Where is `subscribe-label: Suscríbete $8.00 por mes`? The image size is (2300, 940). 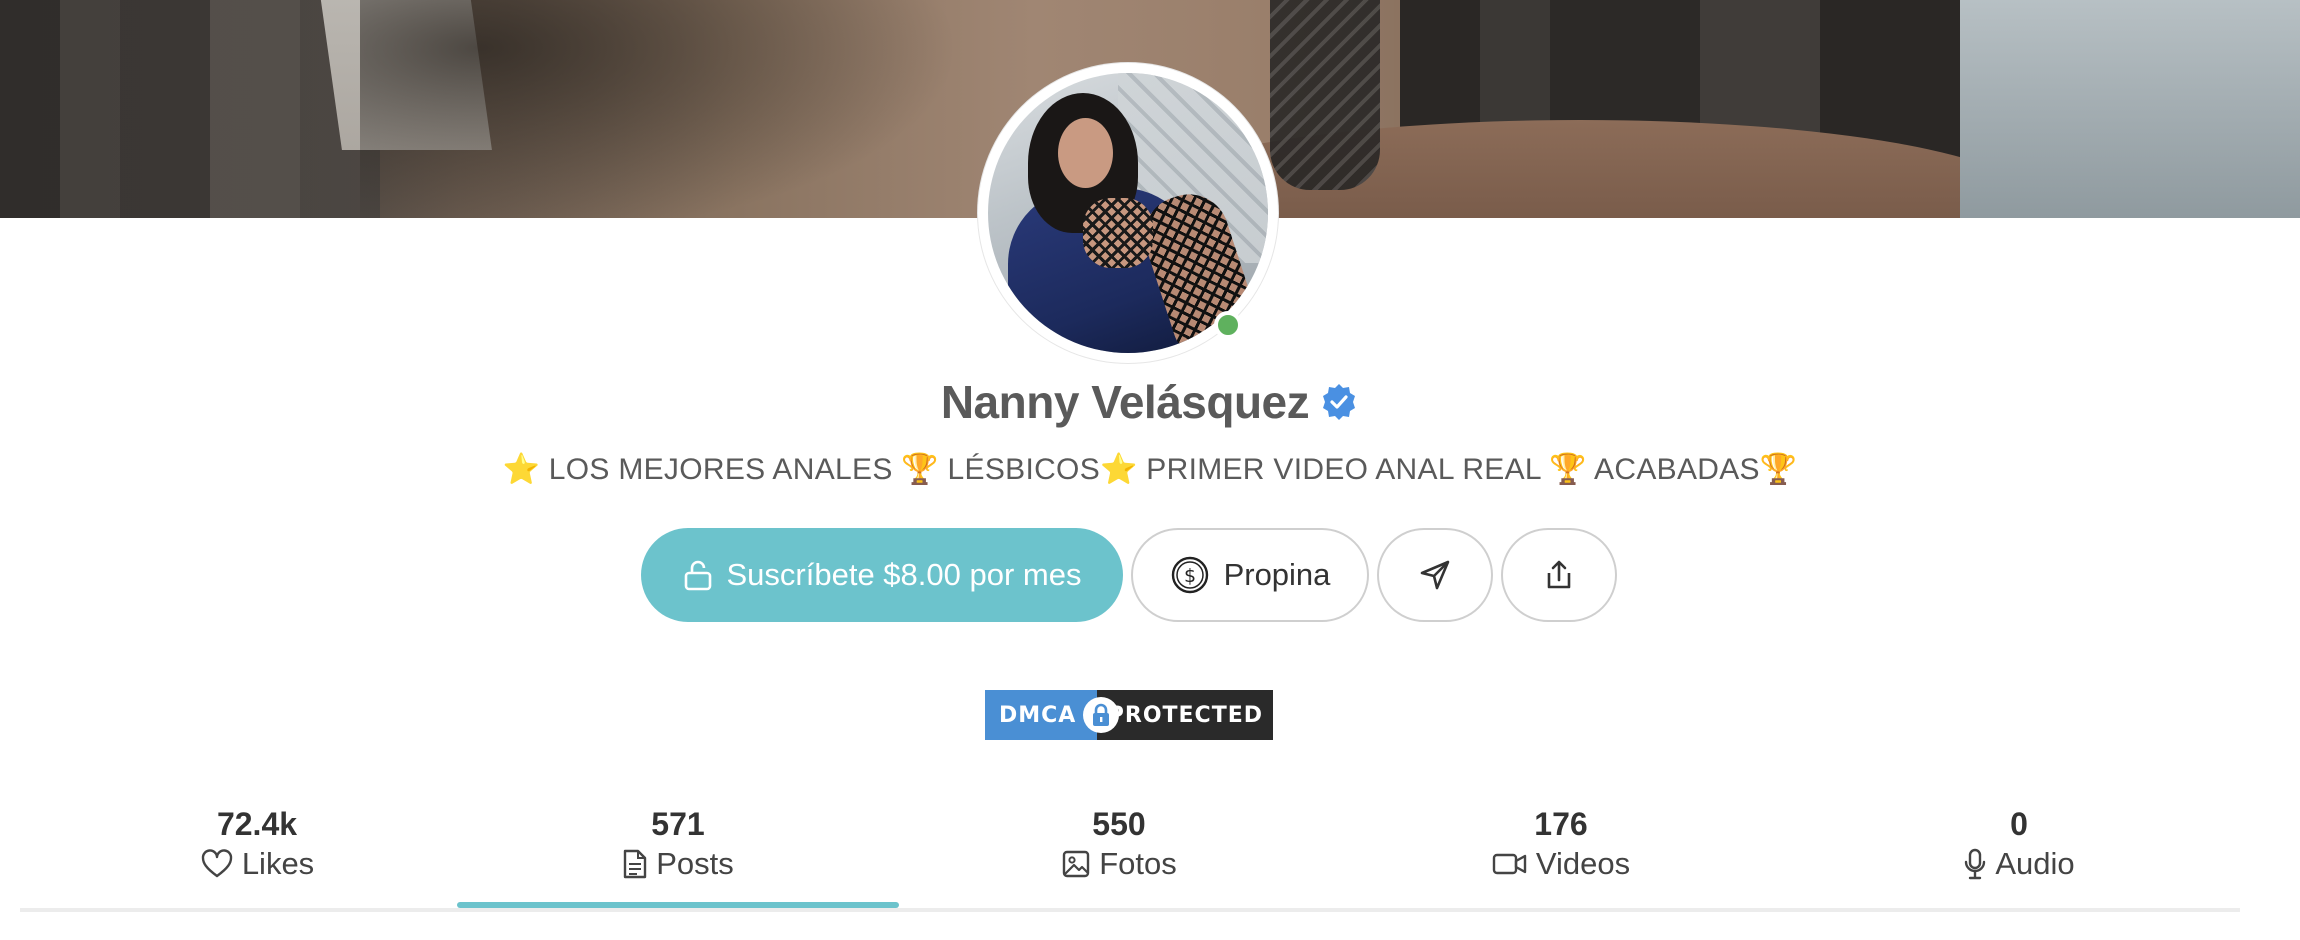 subscribe-label: Suscríbete $8.00 por mes is located at coordinates (904, 574).